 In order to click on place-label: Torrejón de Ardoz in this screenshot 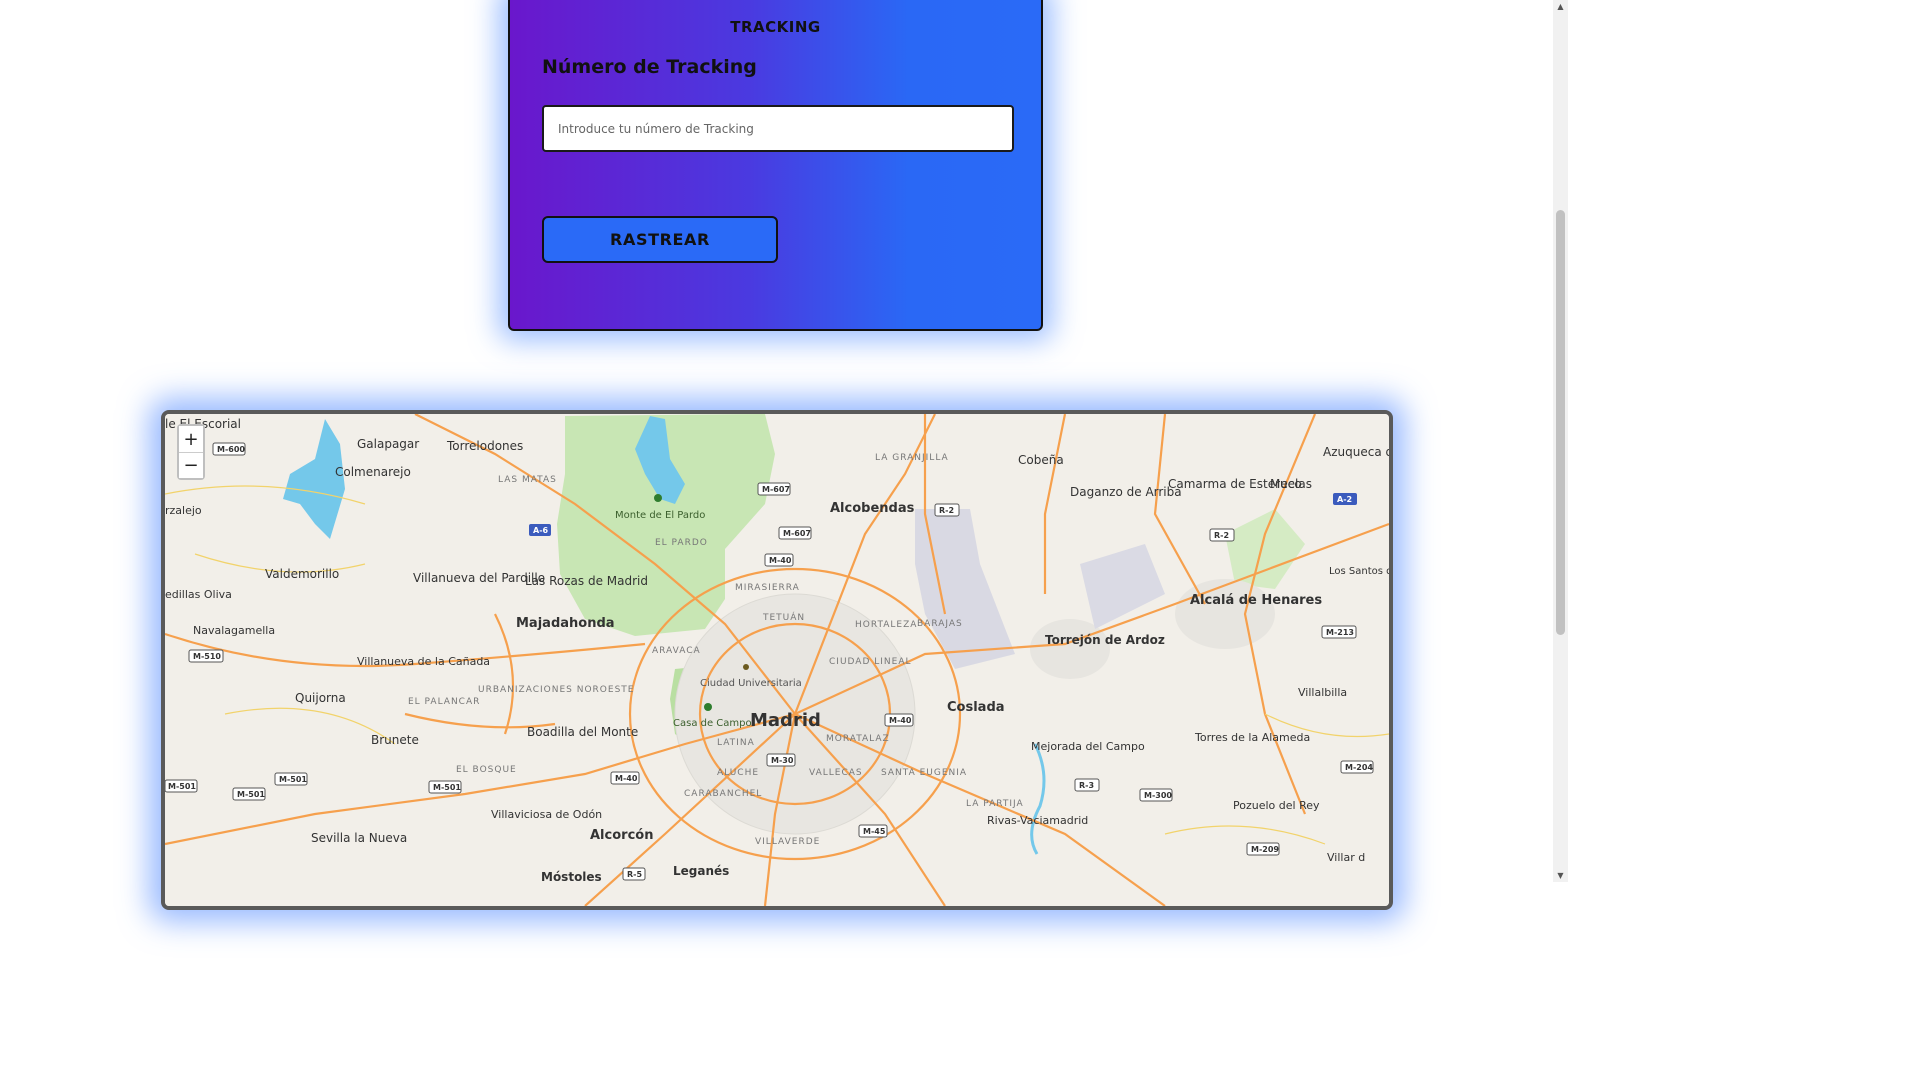, I will do `click(1105, 640)`.